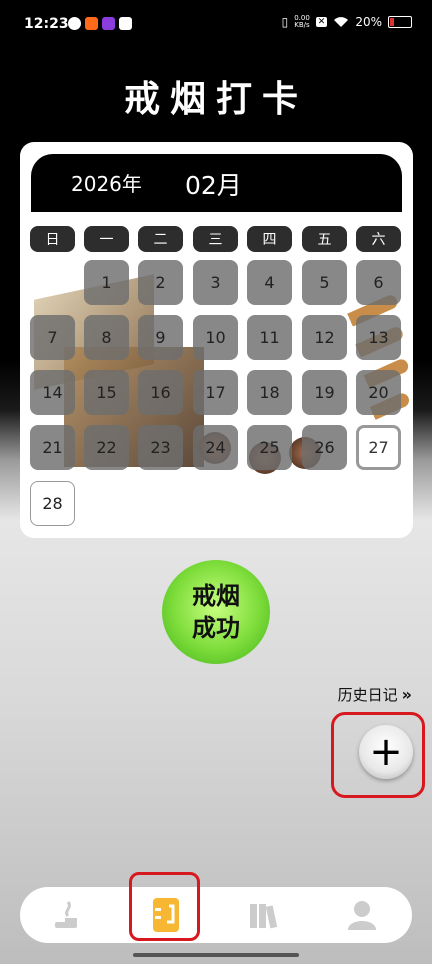  What do you see at coordinates (321, 22) in the screenshot?
I see `sim-off-icon: ✕` at bounding box center [321, 22].